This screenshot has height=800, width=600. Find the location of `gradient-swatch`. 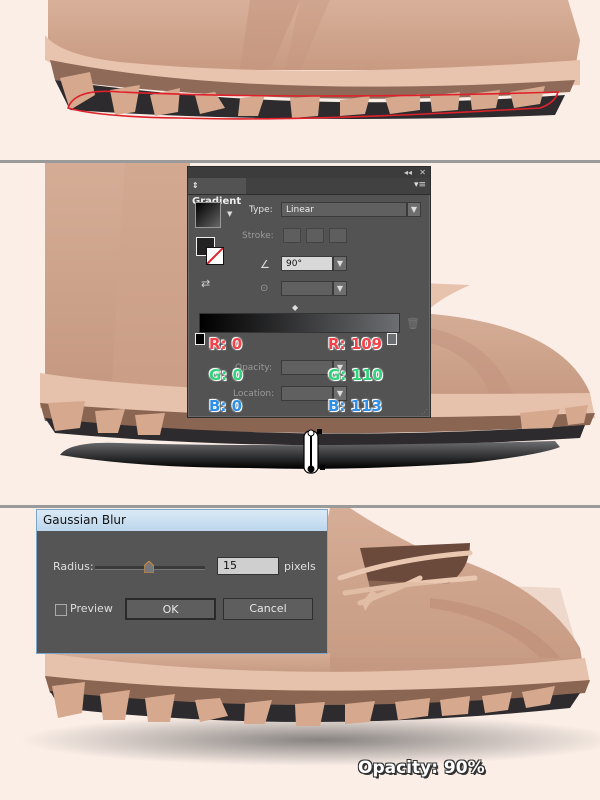

gradient-swatch is located at coordinates (208, 215).